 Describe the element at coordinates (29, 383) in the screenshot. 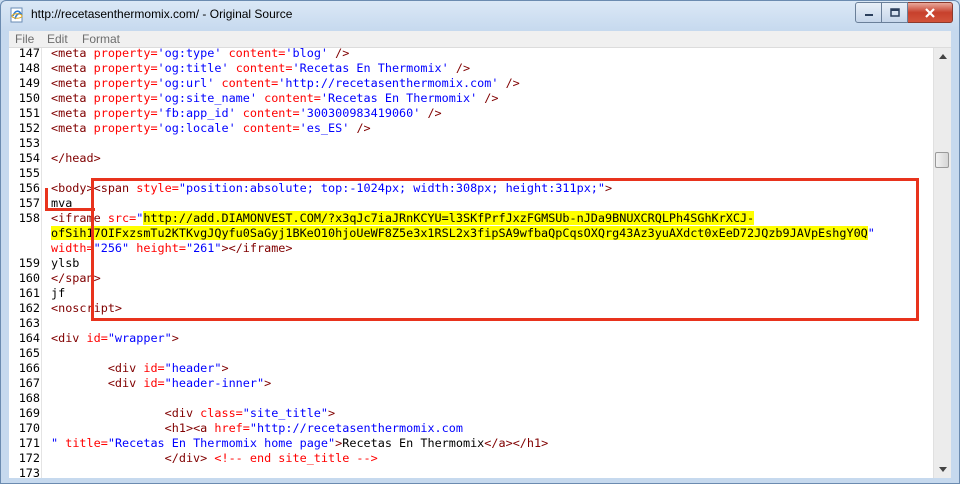

I see `line-number: 167` at that location.